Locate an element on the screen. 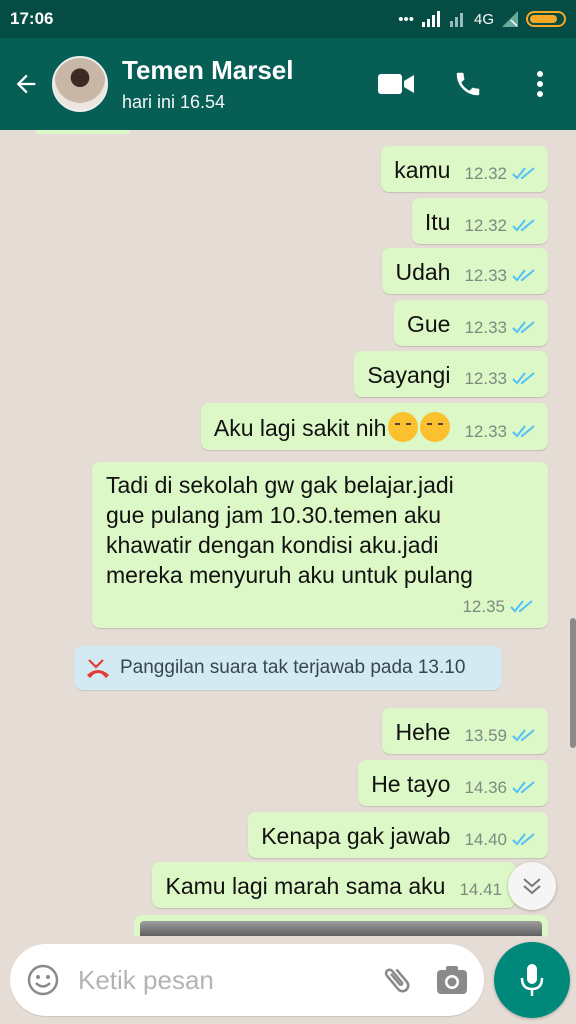 The width and height of the screenshot is (576, 1024). more-vertical-icon is located at coordinates (540, 84).